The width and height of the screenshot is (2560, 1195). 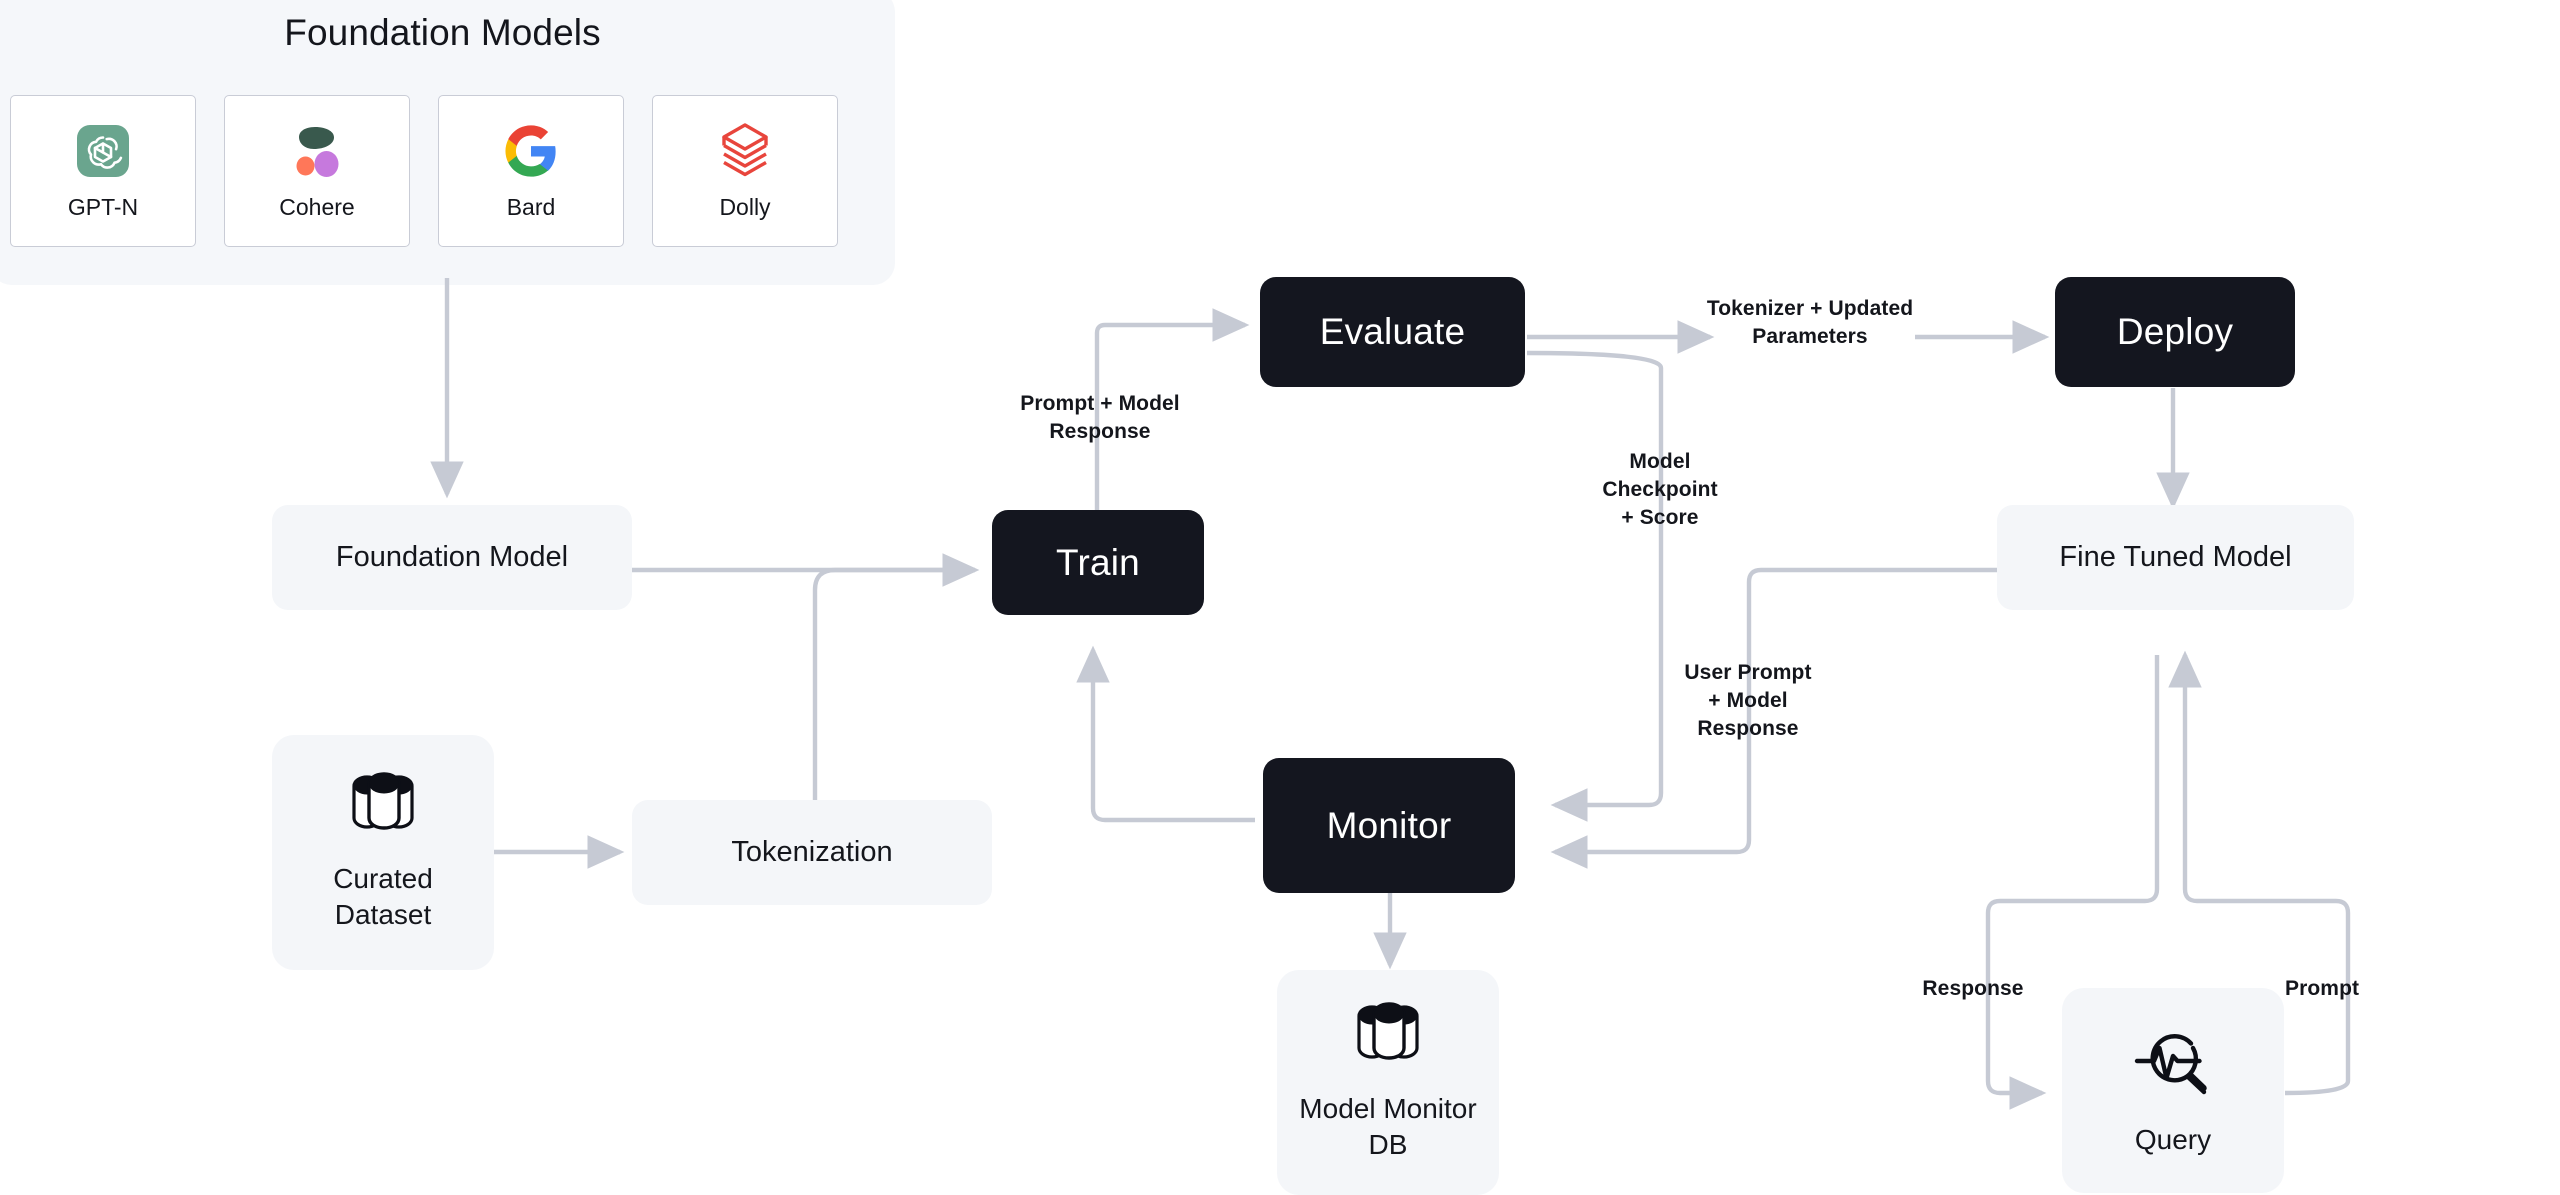 What do you see at coordinates (1100, 431) in the screenshot?
I see `edge-label-line-2: Response` at bounding box center [1100, 431].